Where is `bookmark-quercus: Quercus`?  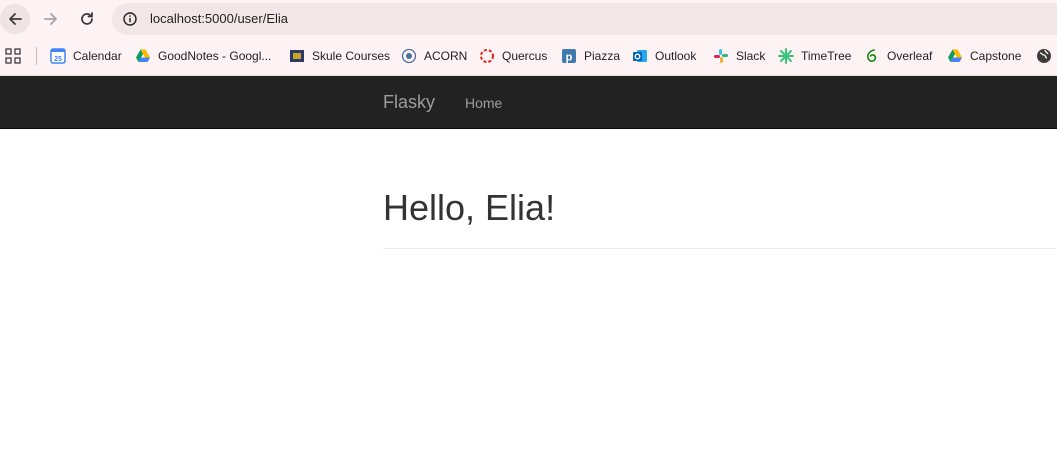
bookmark-quercus: Quercus is located at coordinates (513, 56).